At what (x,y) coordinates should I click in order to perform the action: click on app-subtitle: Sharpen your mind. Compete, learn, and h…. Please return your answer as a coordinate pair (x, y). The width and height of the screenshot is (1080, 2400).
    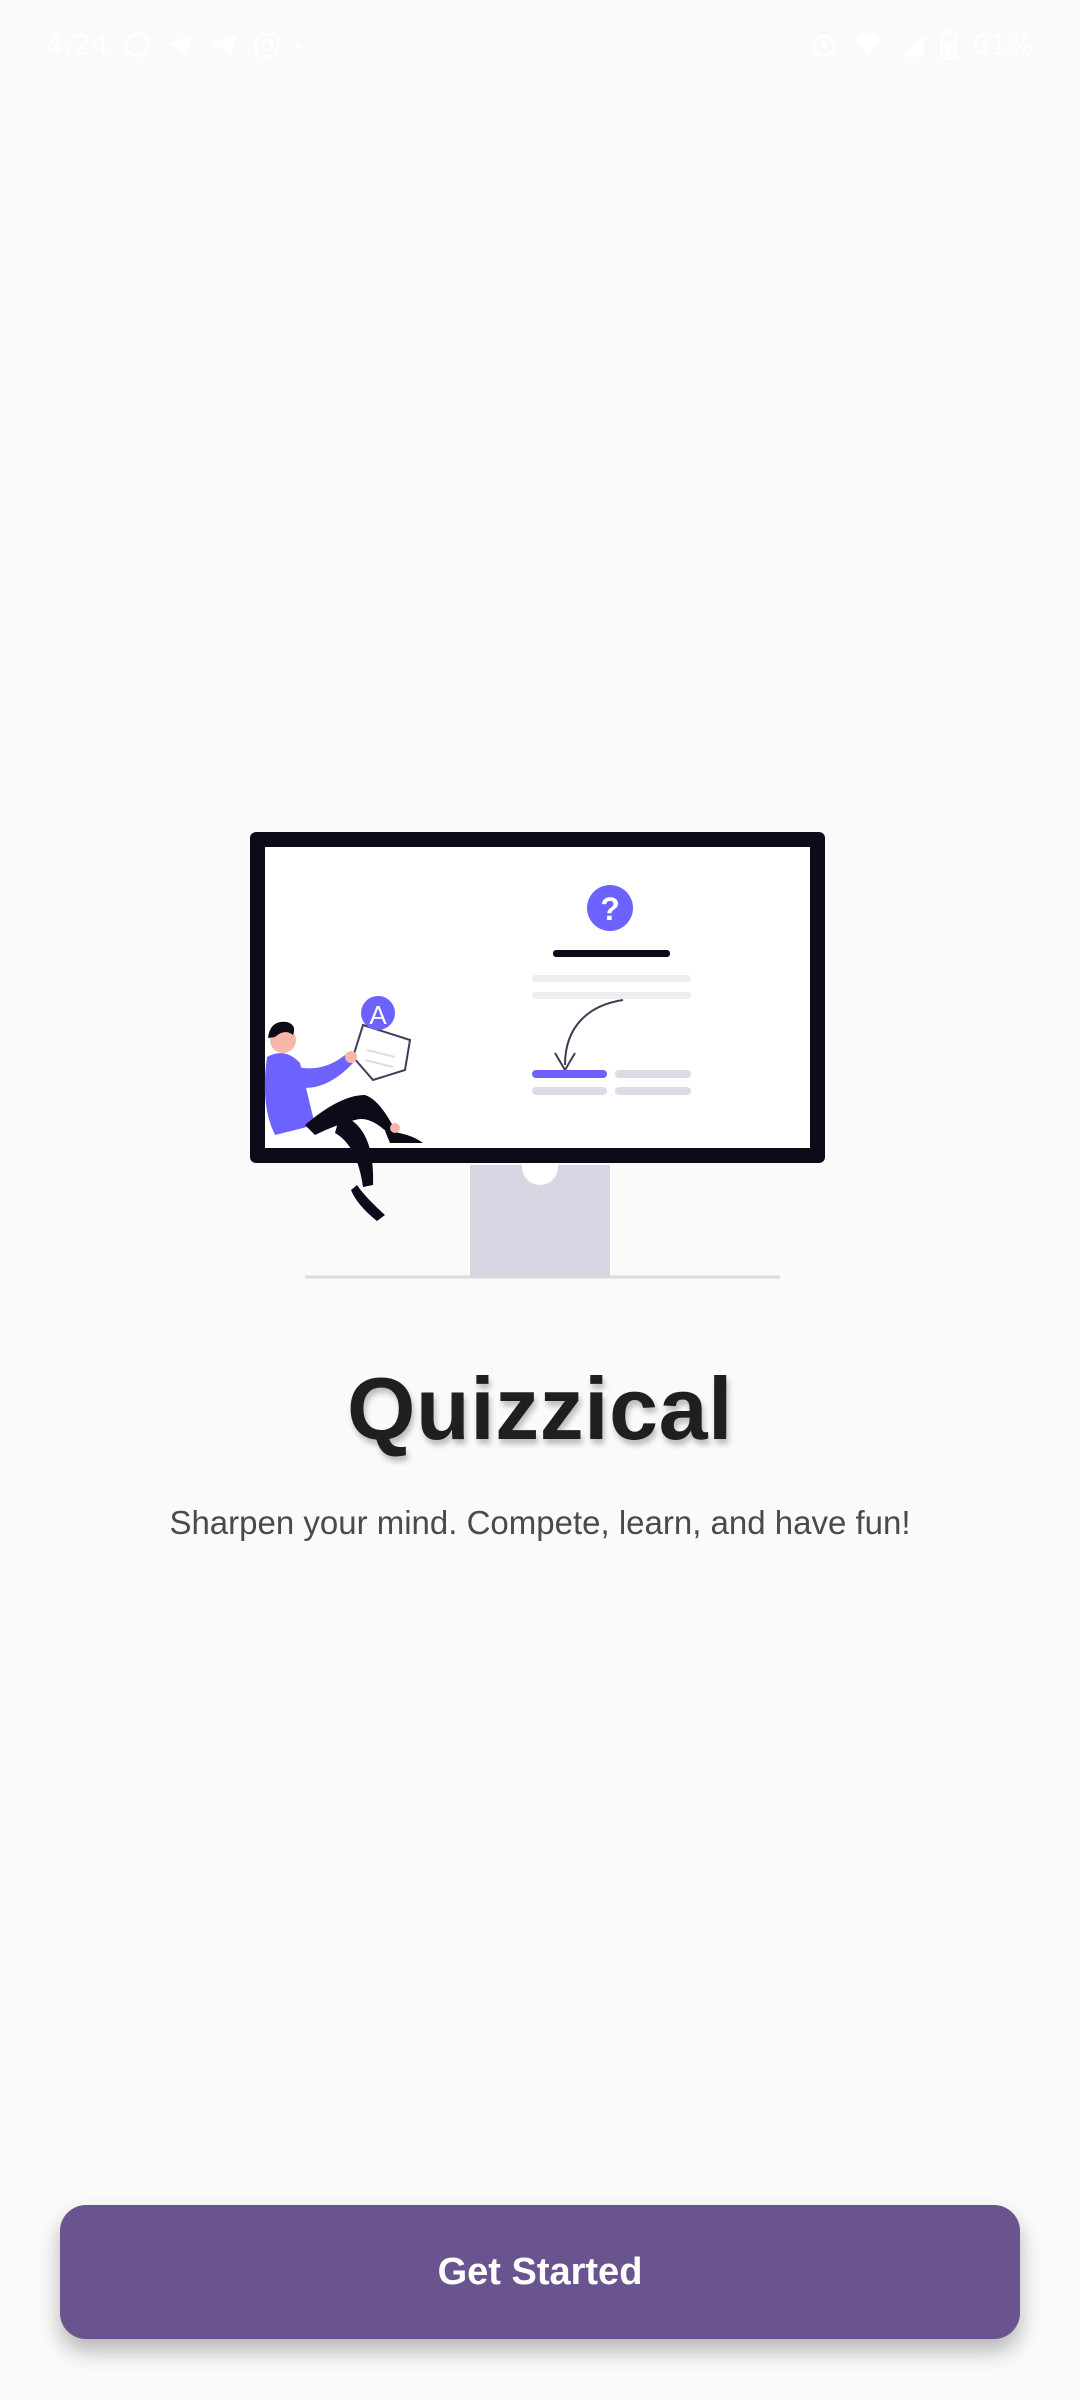
    Looking at the image, I should click on (540, 1522).